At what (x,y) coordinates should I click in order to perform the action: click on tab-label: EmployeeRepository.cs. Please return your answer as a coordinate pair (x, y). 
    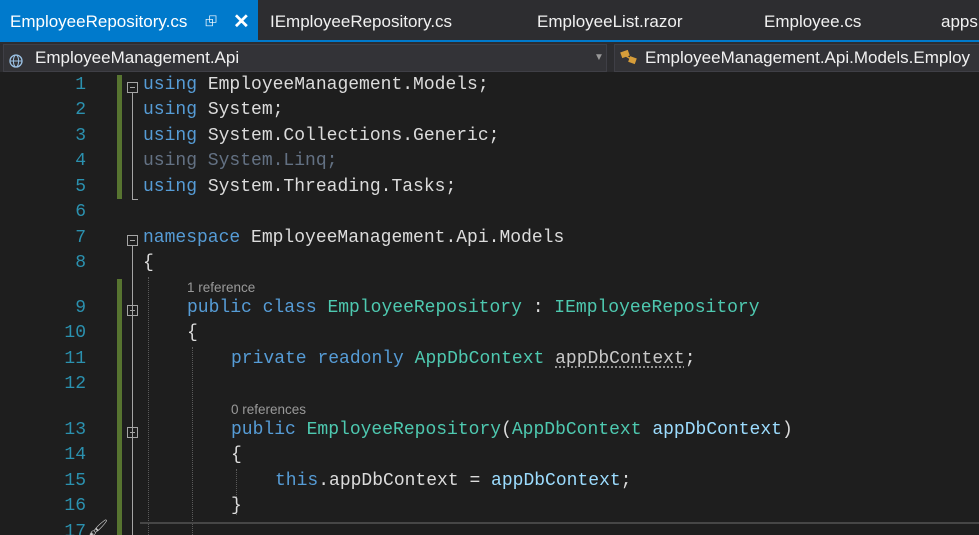
    Looking at the image, I should click on (99, 21).